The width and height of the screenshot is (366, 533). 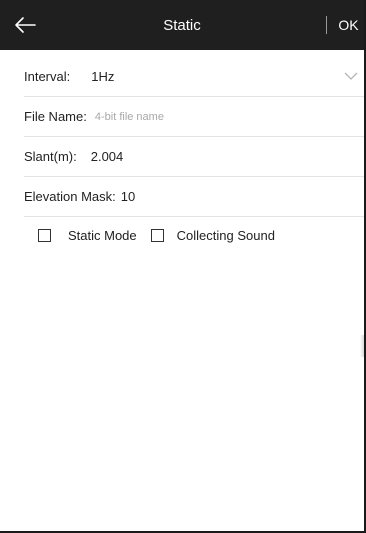 What do you see at coordinates (194, 77) in the screenshot?
I see `interval-row: Interval: 1Hz` at bounding box center [194, 77].